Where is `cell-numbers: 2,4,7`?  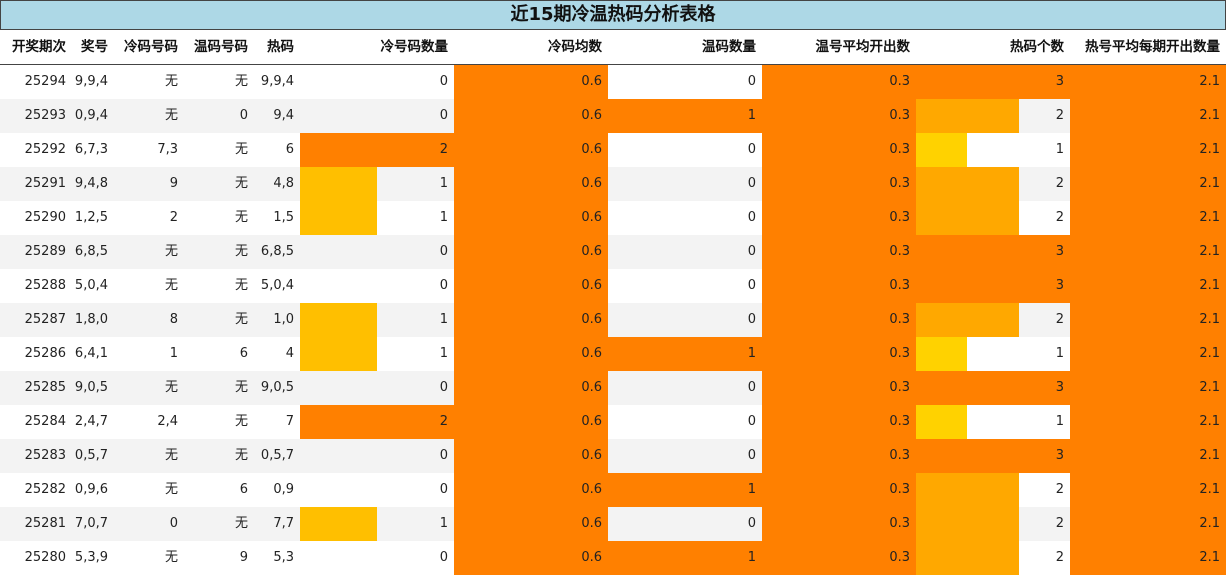
cell-numbers: 2,4,7 is located at coordinates (91, 421).